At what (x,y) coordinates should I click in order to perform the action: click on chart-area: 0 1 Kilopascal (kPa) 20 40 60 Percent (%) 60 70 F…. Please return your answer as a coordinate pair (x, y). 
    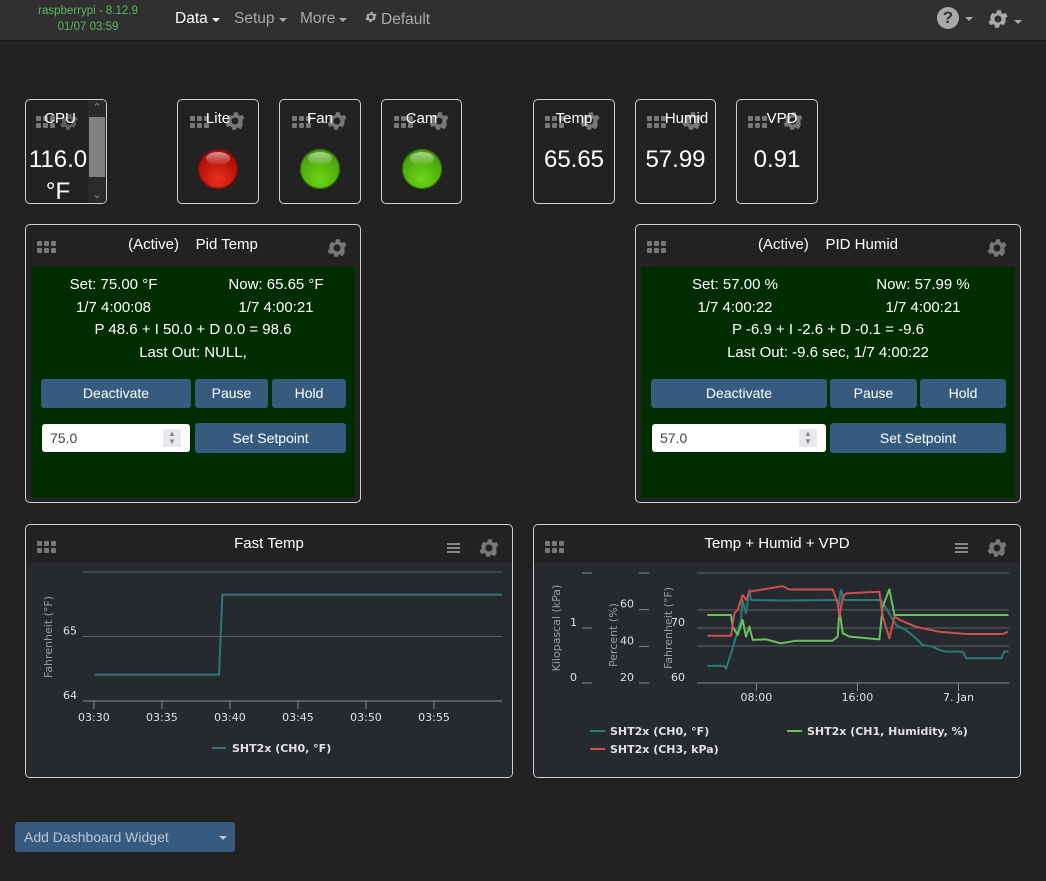
    Looking at the image, I should click on (777, 670).